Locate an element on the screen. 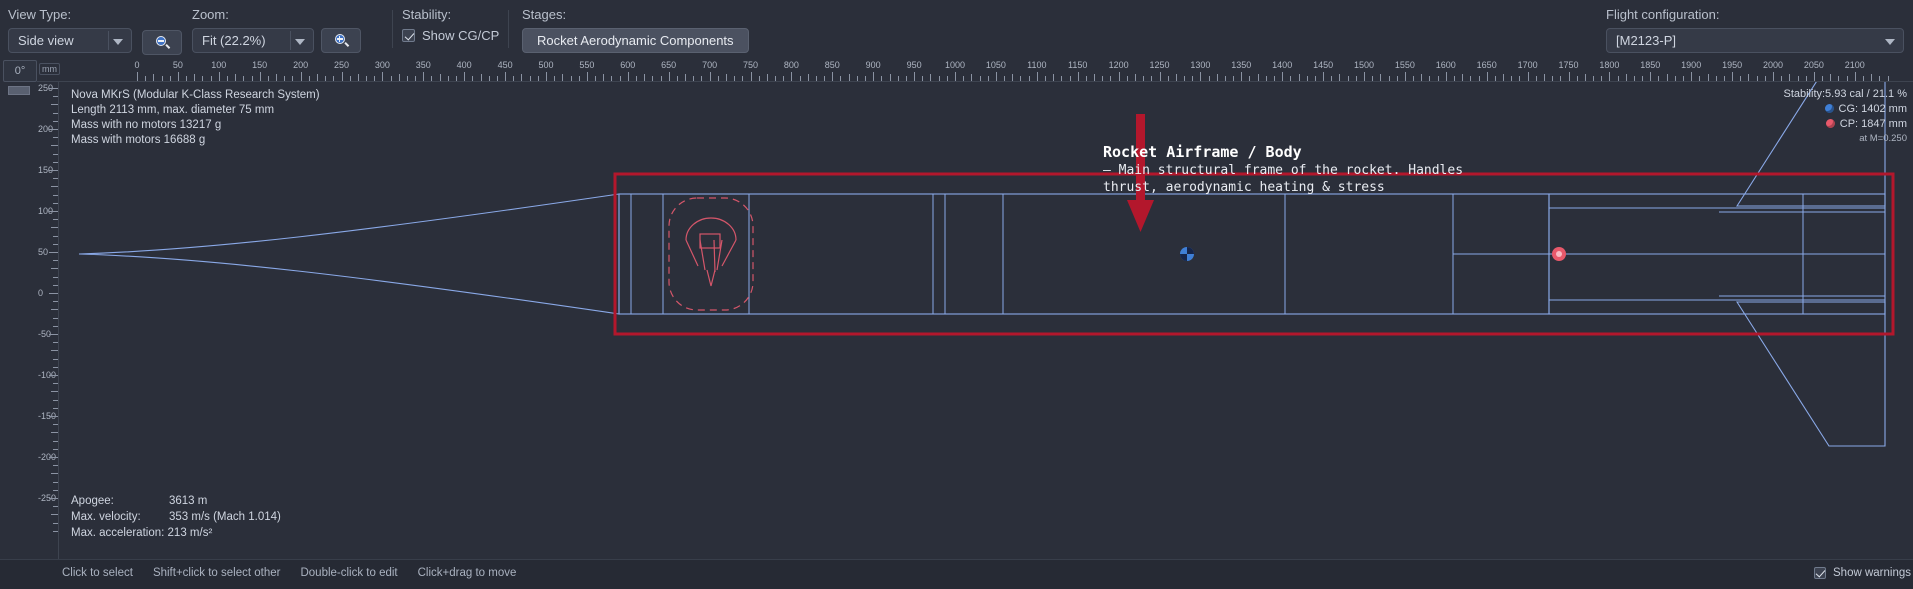 The width and height of the screenshot is (1913, 589). lower-fin-shape is located at coordinates (1810, 374).